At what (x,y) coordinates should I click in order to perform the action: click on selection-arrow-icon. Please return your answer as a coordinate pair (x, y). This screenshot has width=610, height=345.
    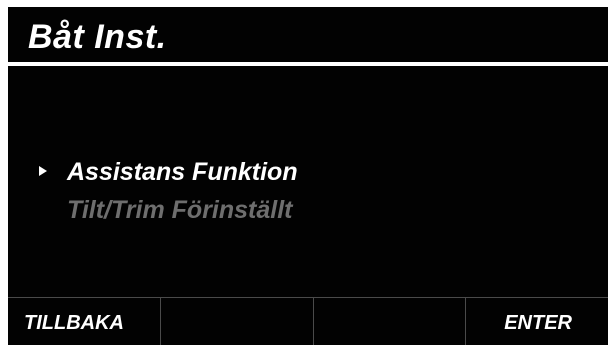
    Looking at the image, I should click on (43, 171).